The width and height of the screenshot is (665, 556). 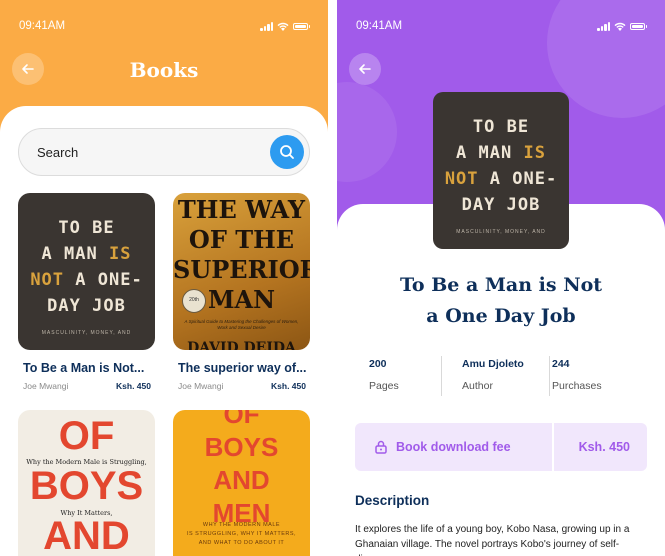 What do you see at coordinates (577, 386) in the screenshot?
I see `stat-label: Purchases` at bounding box center [577, 386].